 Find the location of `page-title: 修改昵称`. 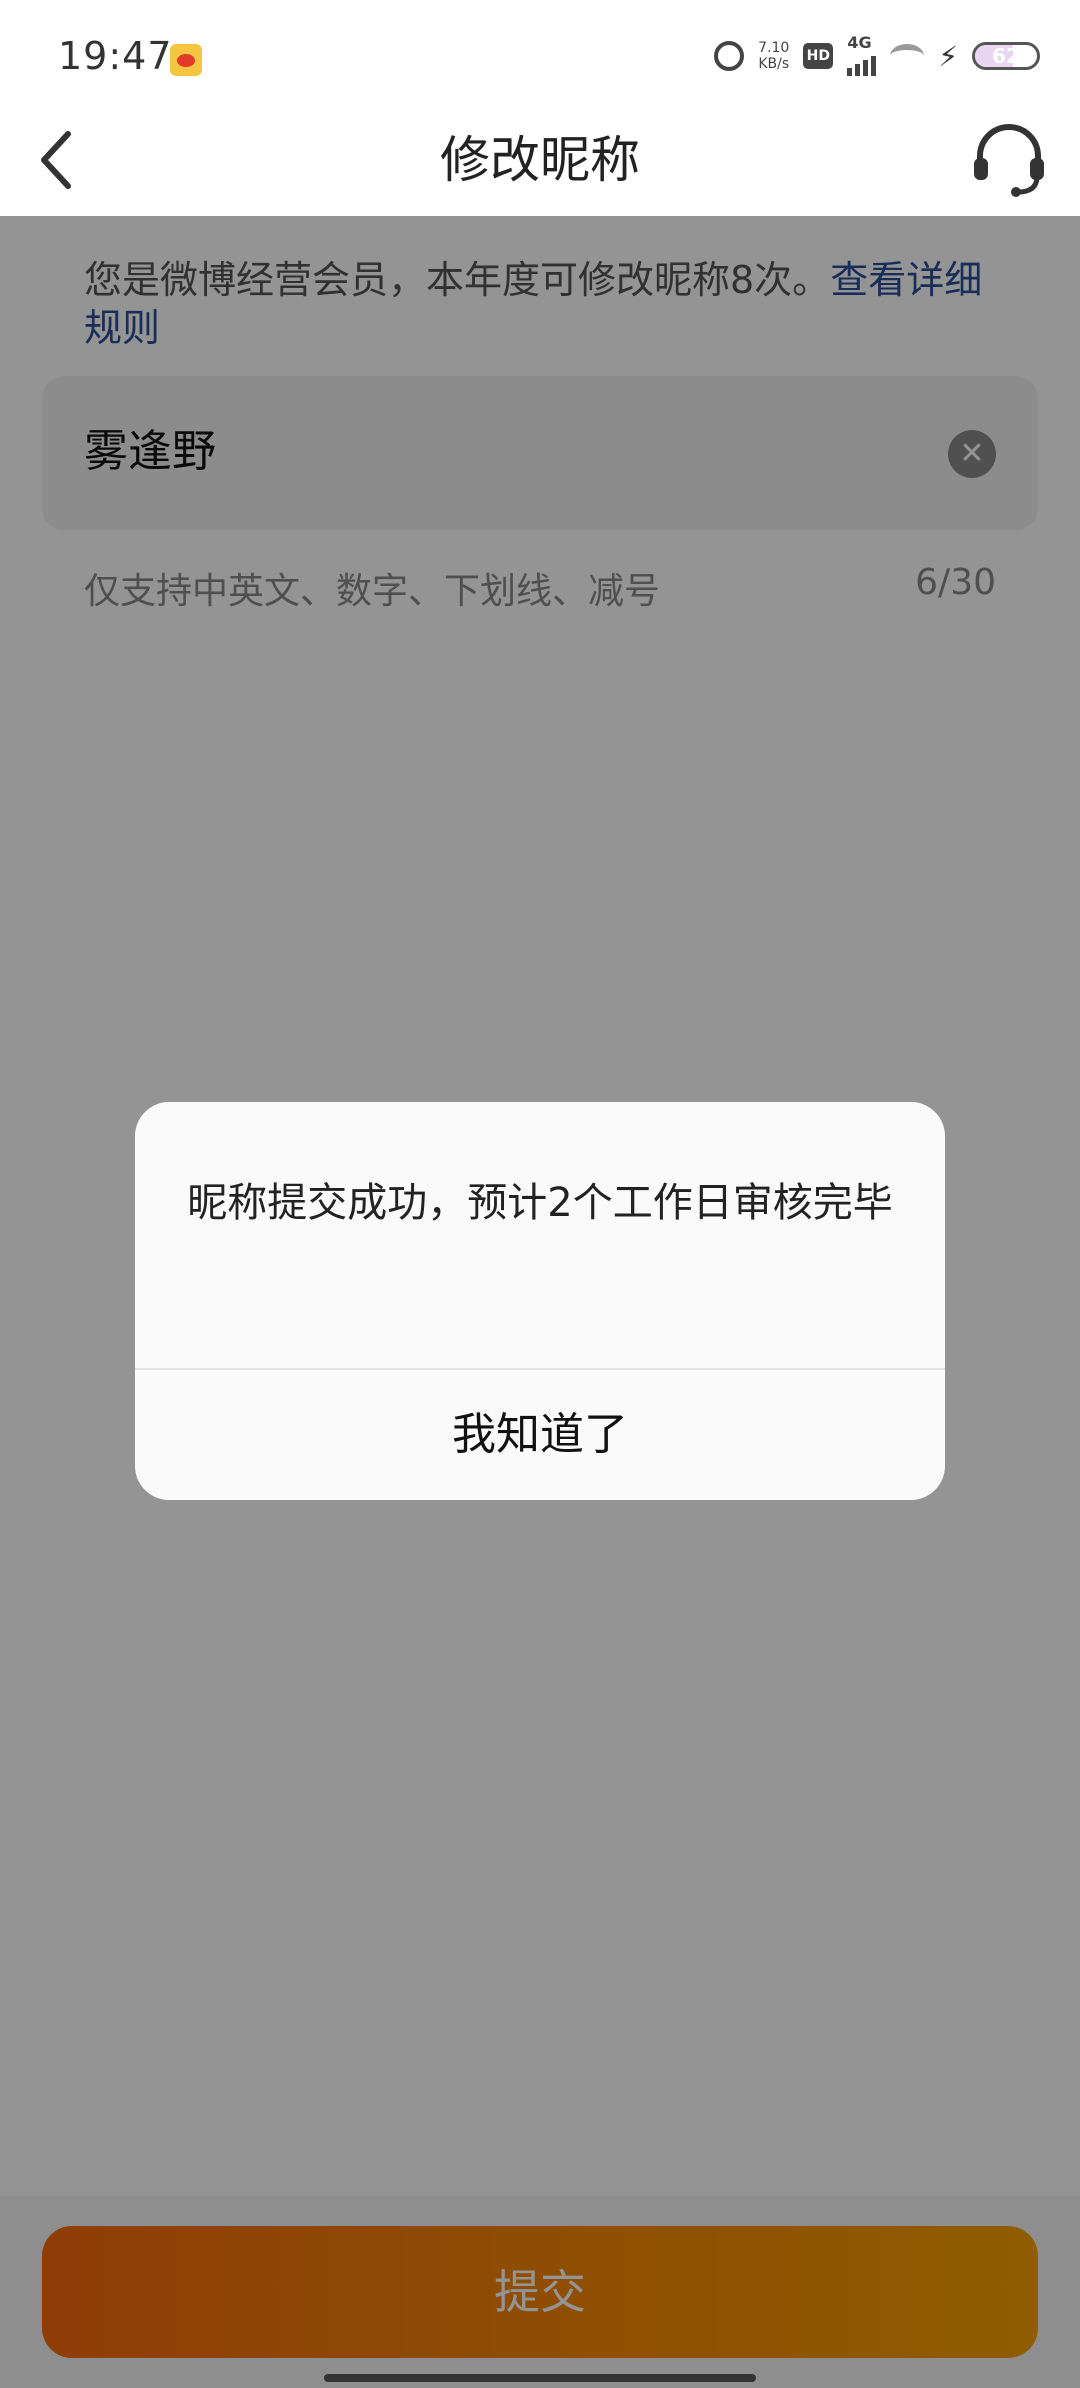

page-title: 修改昵称 is located at coordinates (540, 160).